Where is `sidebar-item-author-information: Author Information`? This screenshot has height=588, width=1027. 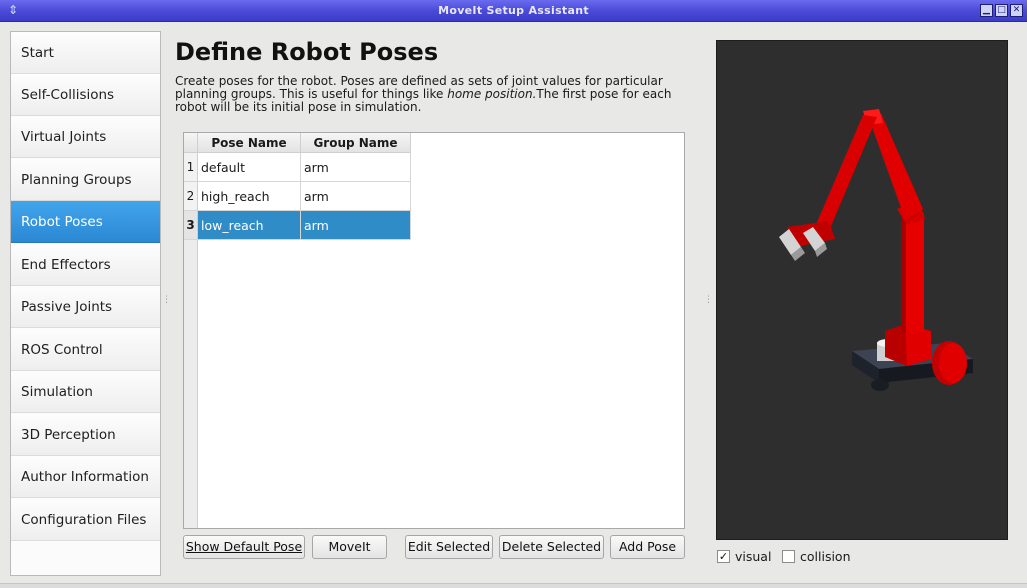 sidebar-item-author-information: Author Information is located at coordinates (85, 477).